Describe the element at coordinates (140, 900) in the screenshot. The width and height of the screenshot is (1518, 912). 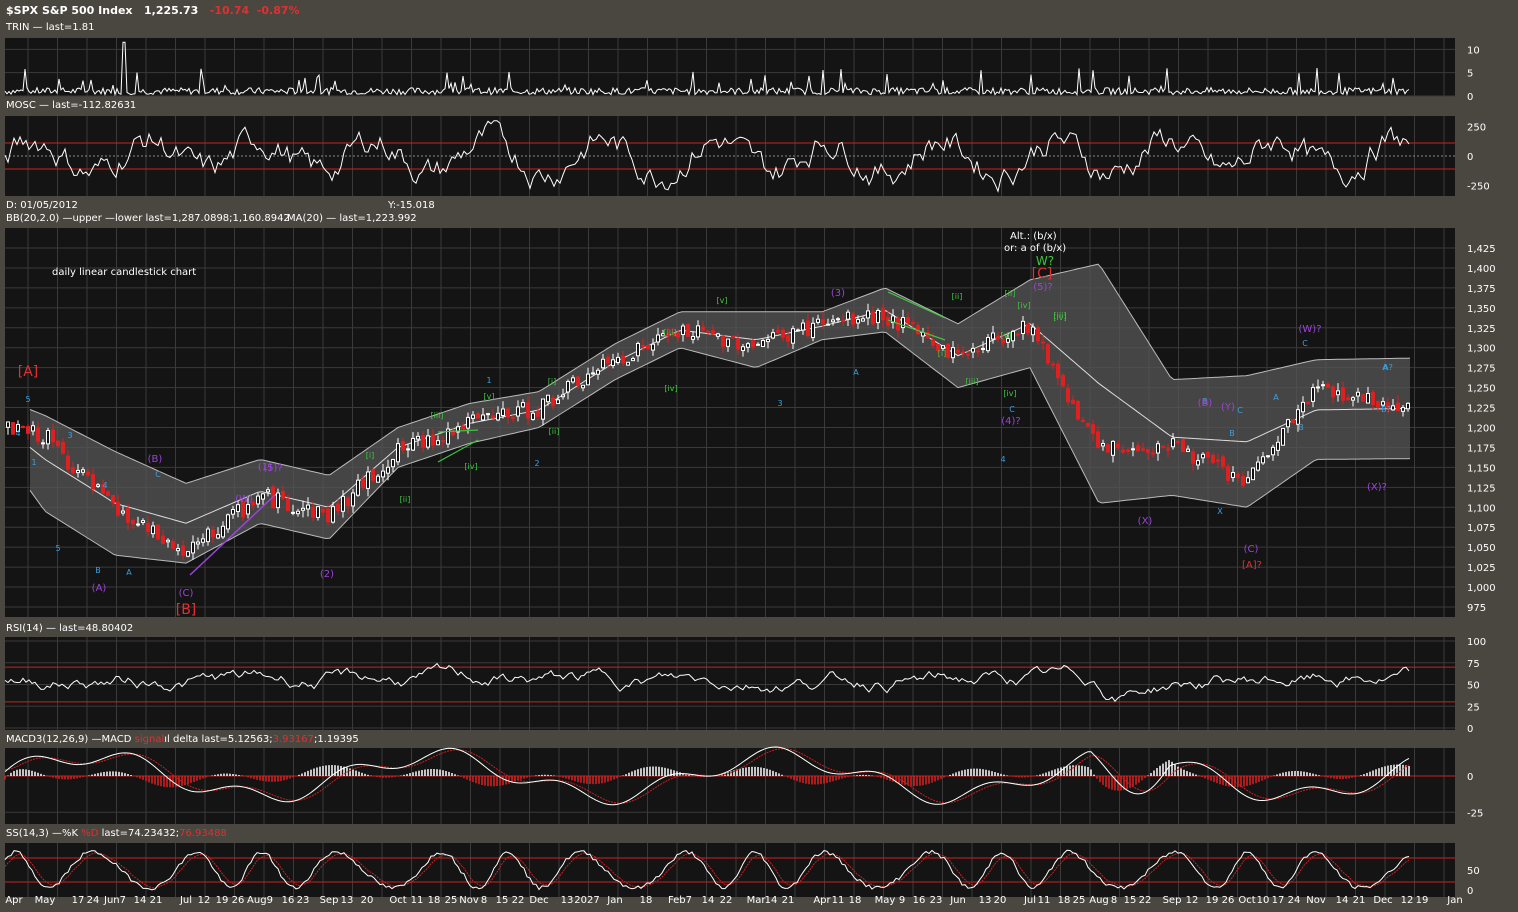
I see `x-axis-label-5: 14` at that location.